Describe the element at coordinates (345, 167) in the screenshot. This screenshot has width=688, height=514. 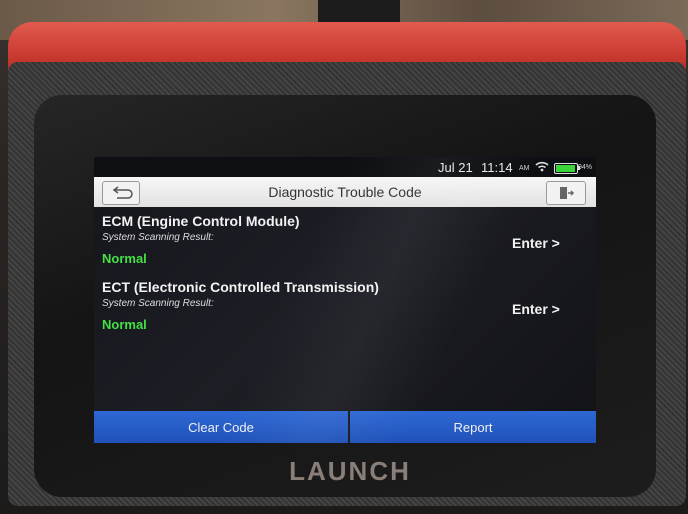
I see `status-bar: Jul 21 11:14 AM 94%` at that location.